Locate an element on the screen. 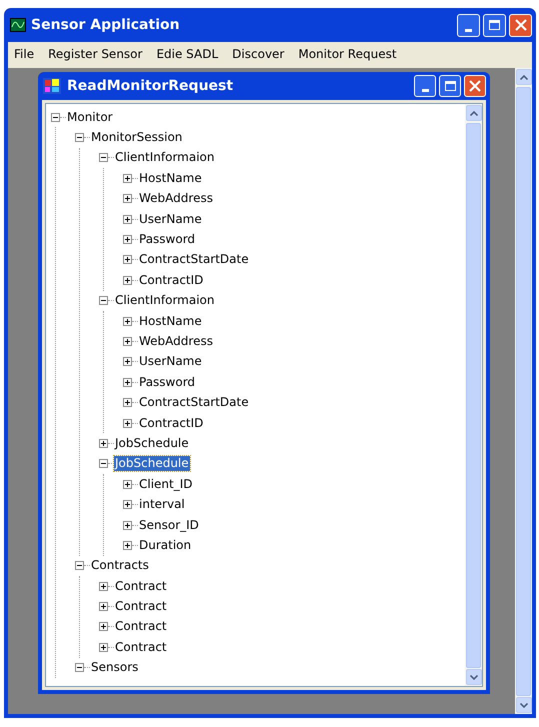  tree-item: Duration is located at coordinates (165, 545).